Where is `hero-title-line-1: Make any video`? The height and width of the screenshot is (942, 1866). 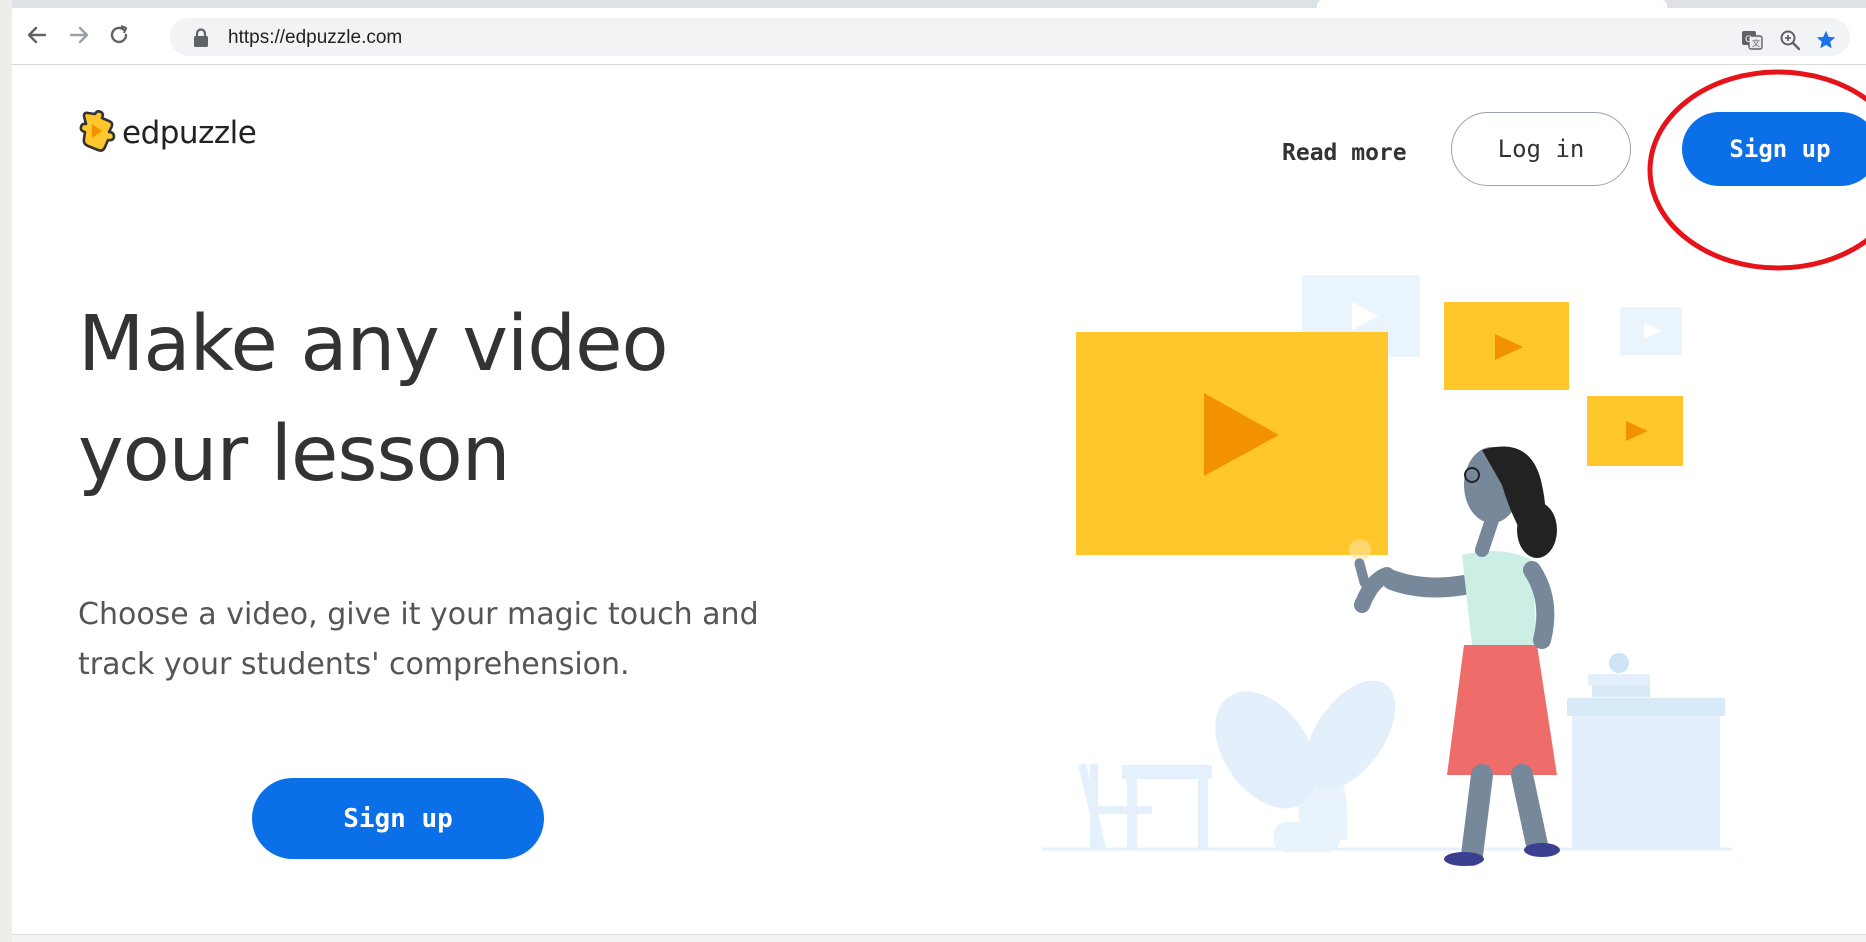
hero-title-line-1: Make any video is located at coordinates (373, 344).